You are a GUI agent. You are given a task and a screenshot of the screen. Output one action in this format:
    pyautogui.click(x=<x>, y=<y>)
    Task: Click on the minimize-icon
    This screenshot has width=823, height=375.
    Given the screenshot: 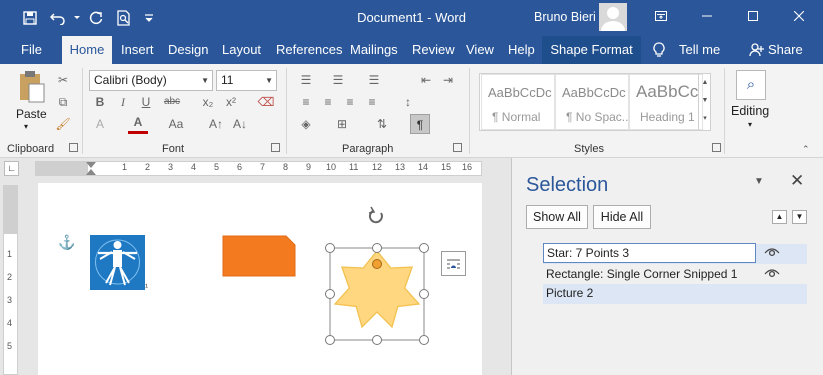 What is the action you would take?
    pyautogui.click(x=707, y=16)
    